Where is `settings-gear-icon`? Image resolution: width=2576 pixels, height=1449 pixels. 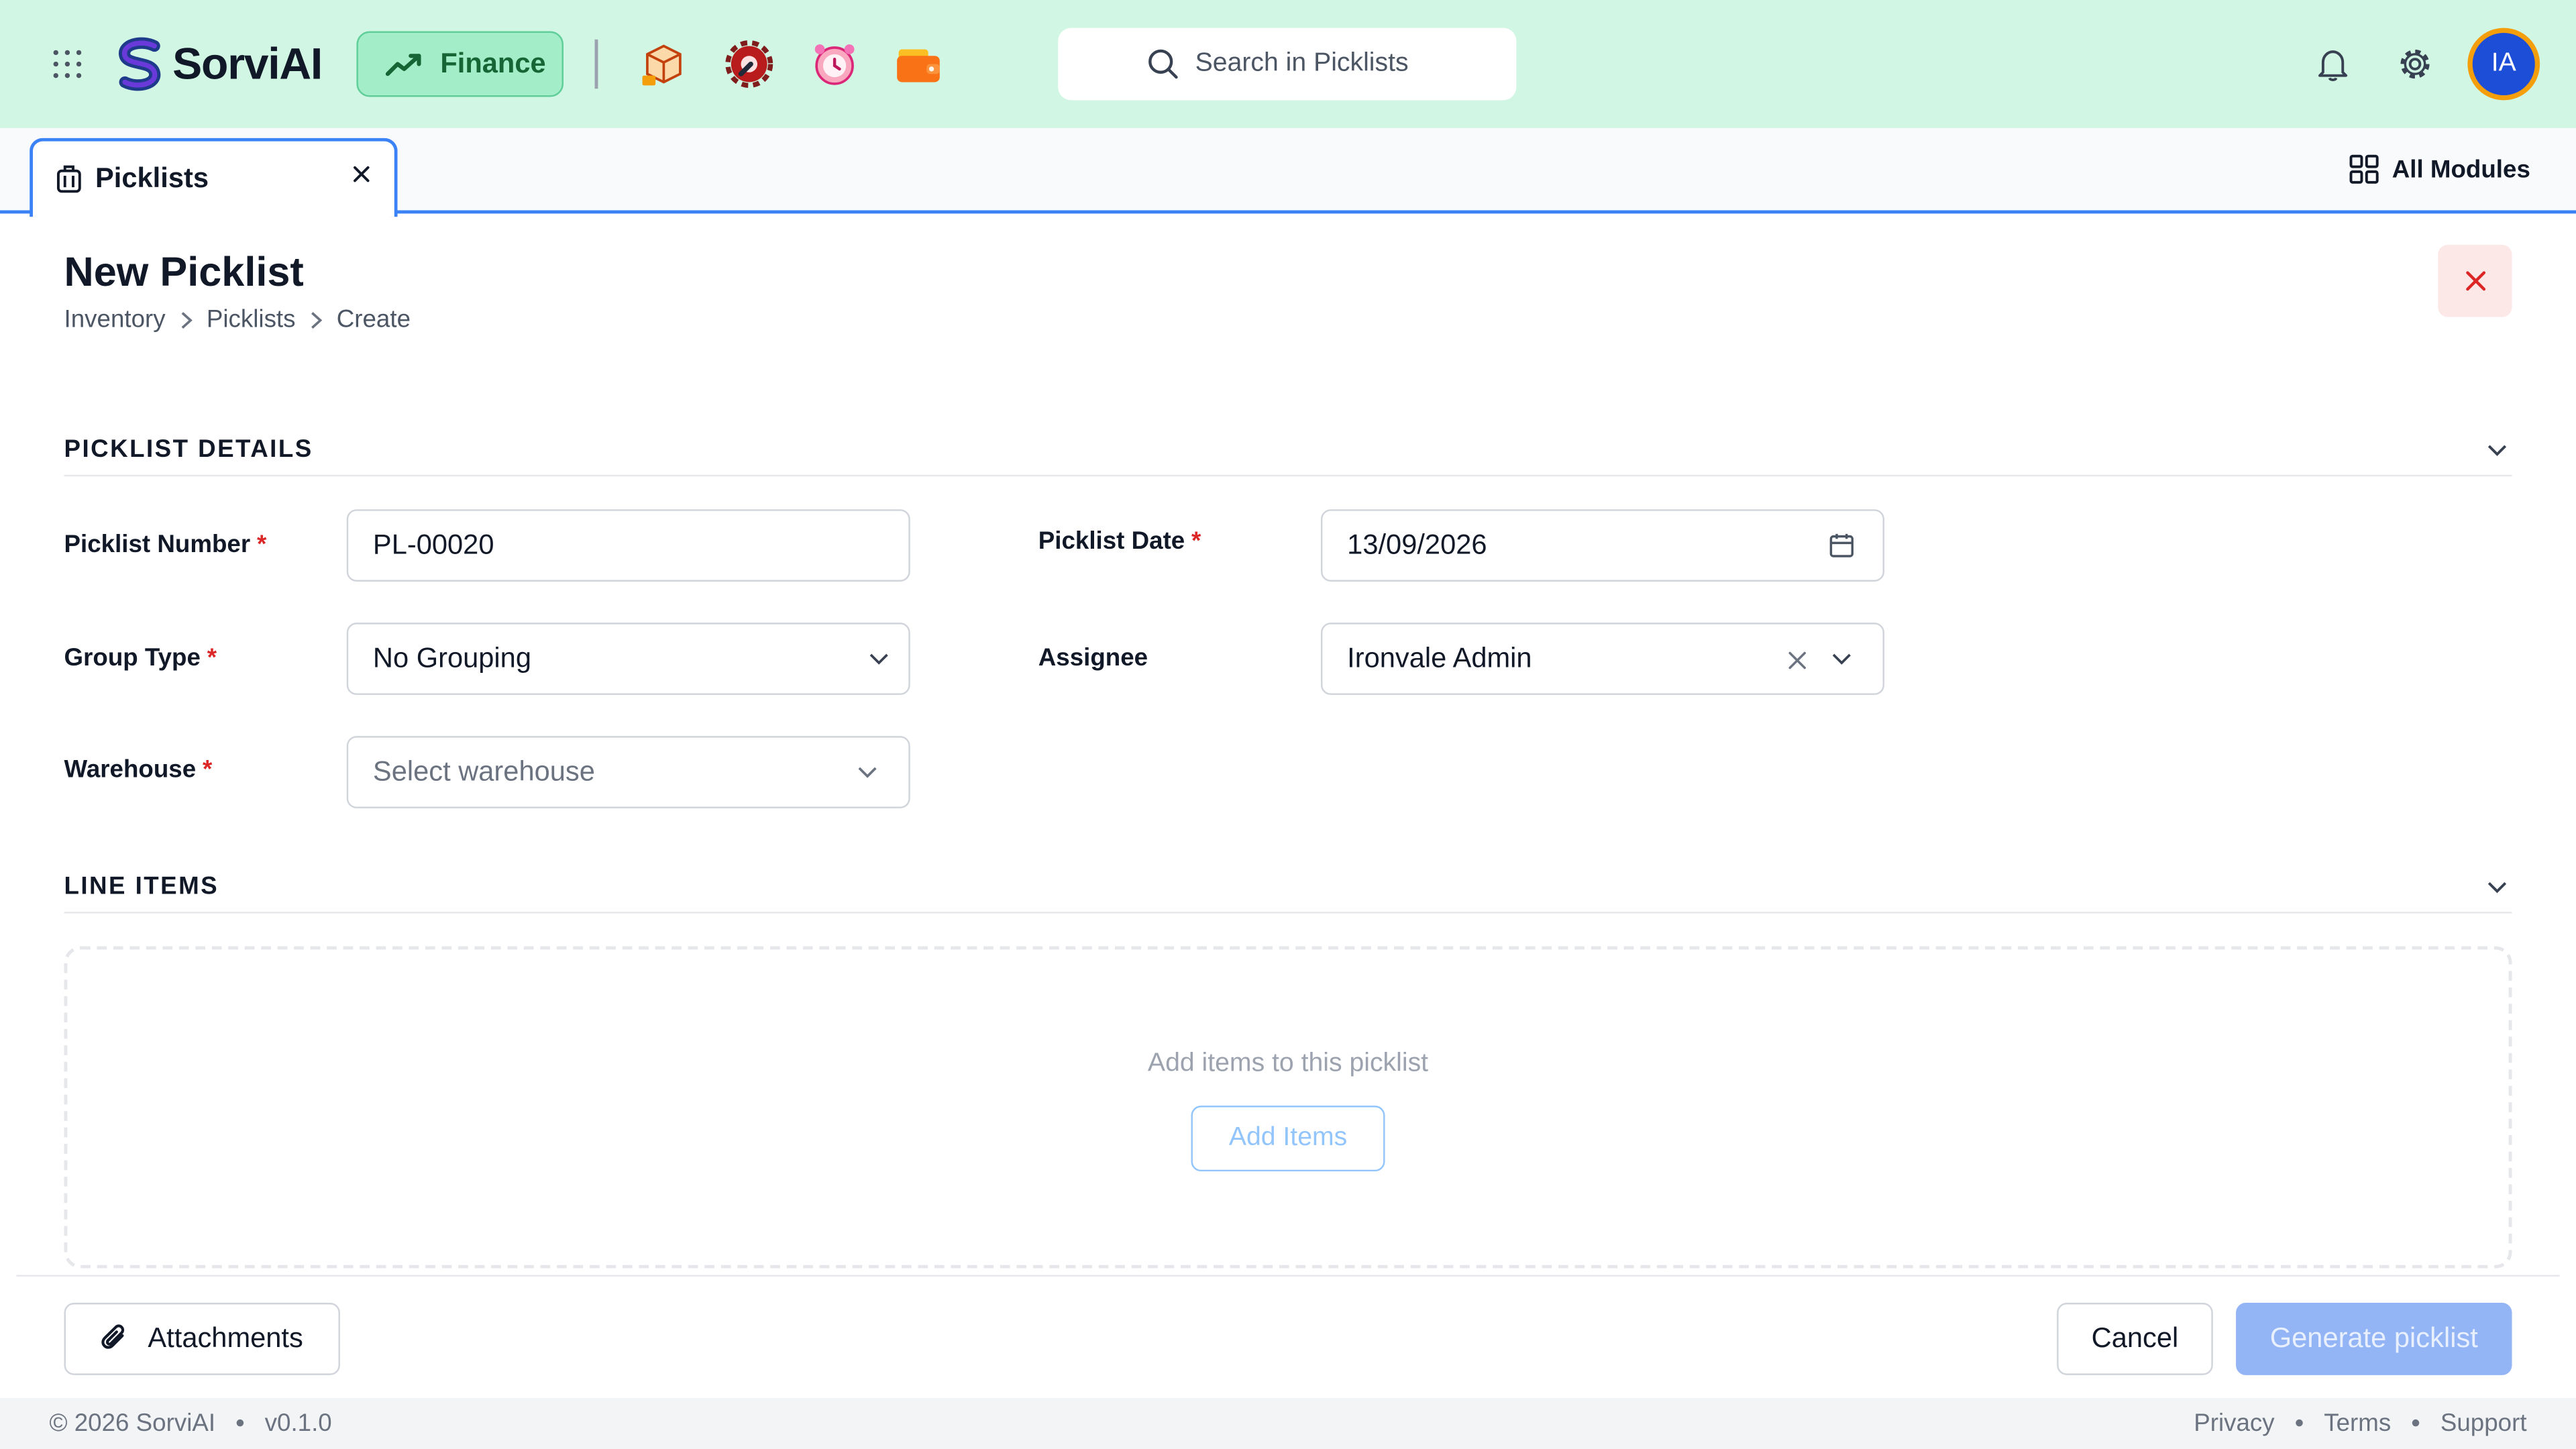
settings-gear-icon is located at coordinates (2415, 64).